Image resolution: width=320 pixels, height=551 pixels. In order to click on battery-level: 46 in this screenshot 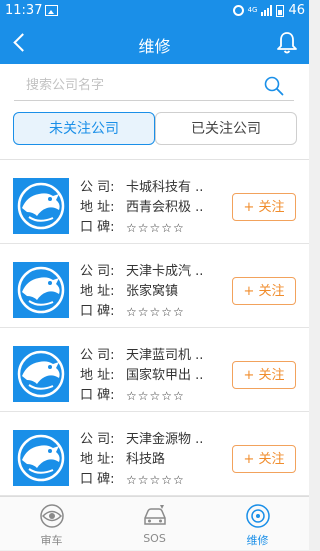, I will do `click(296, 10)`.